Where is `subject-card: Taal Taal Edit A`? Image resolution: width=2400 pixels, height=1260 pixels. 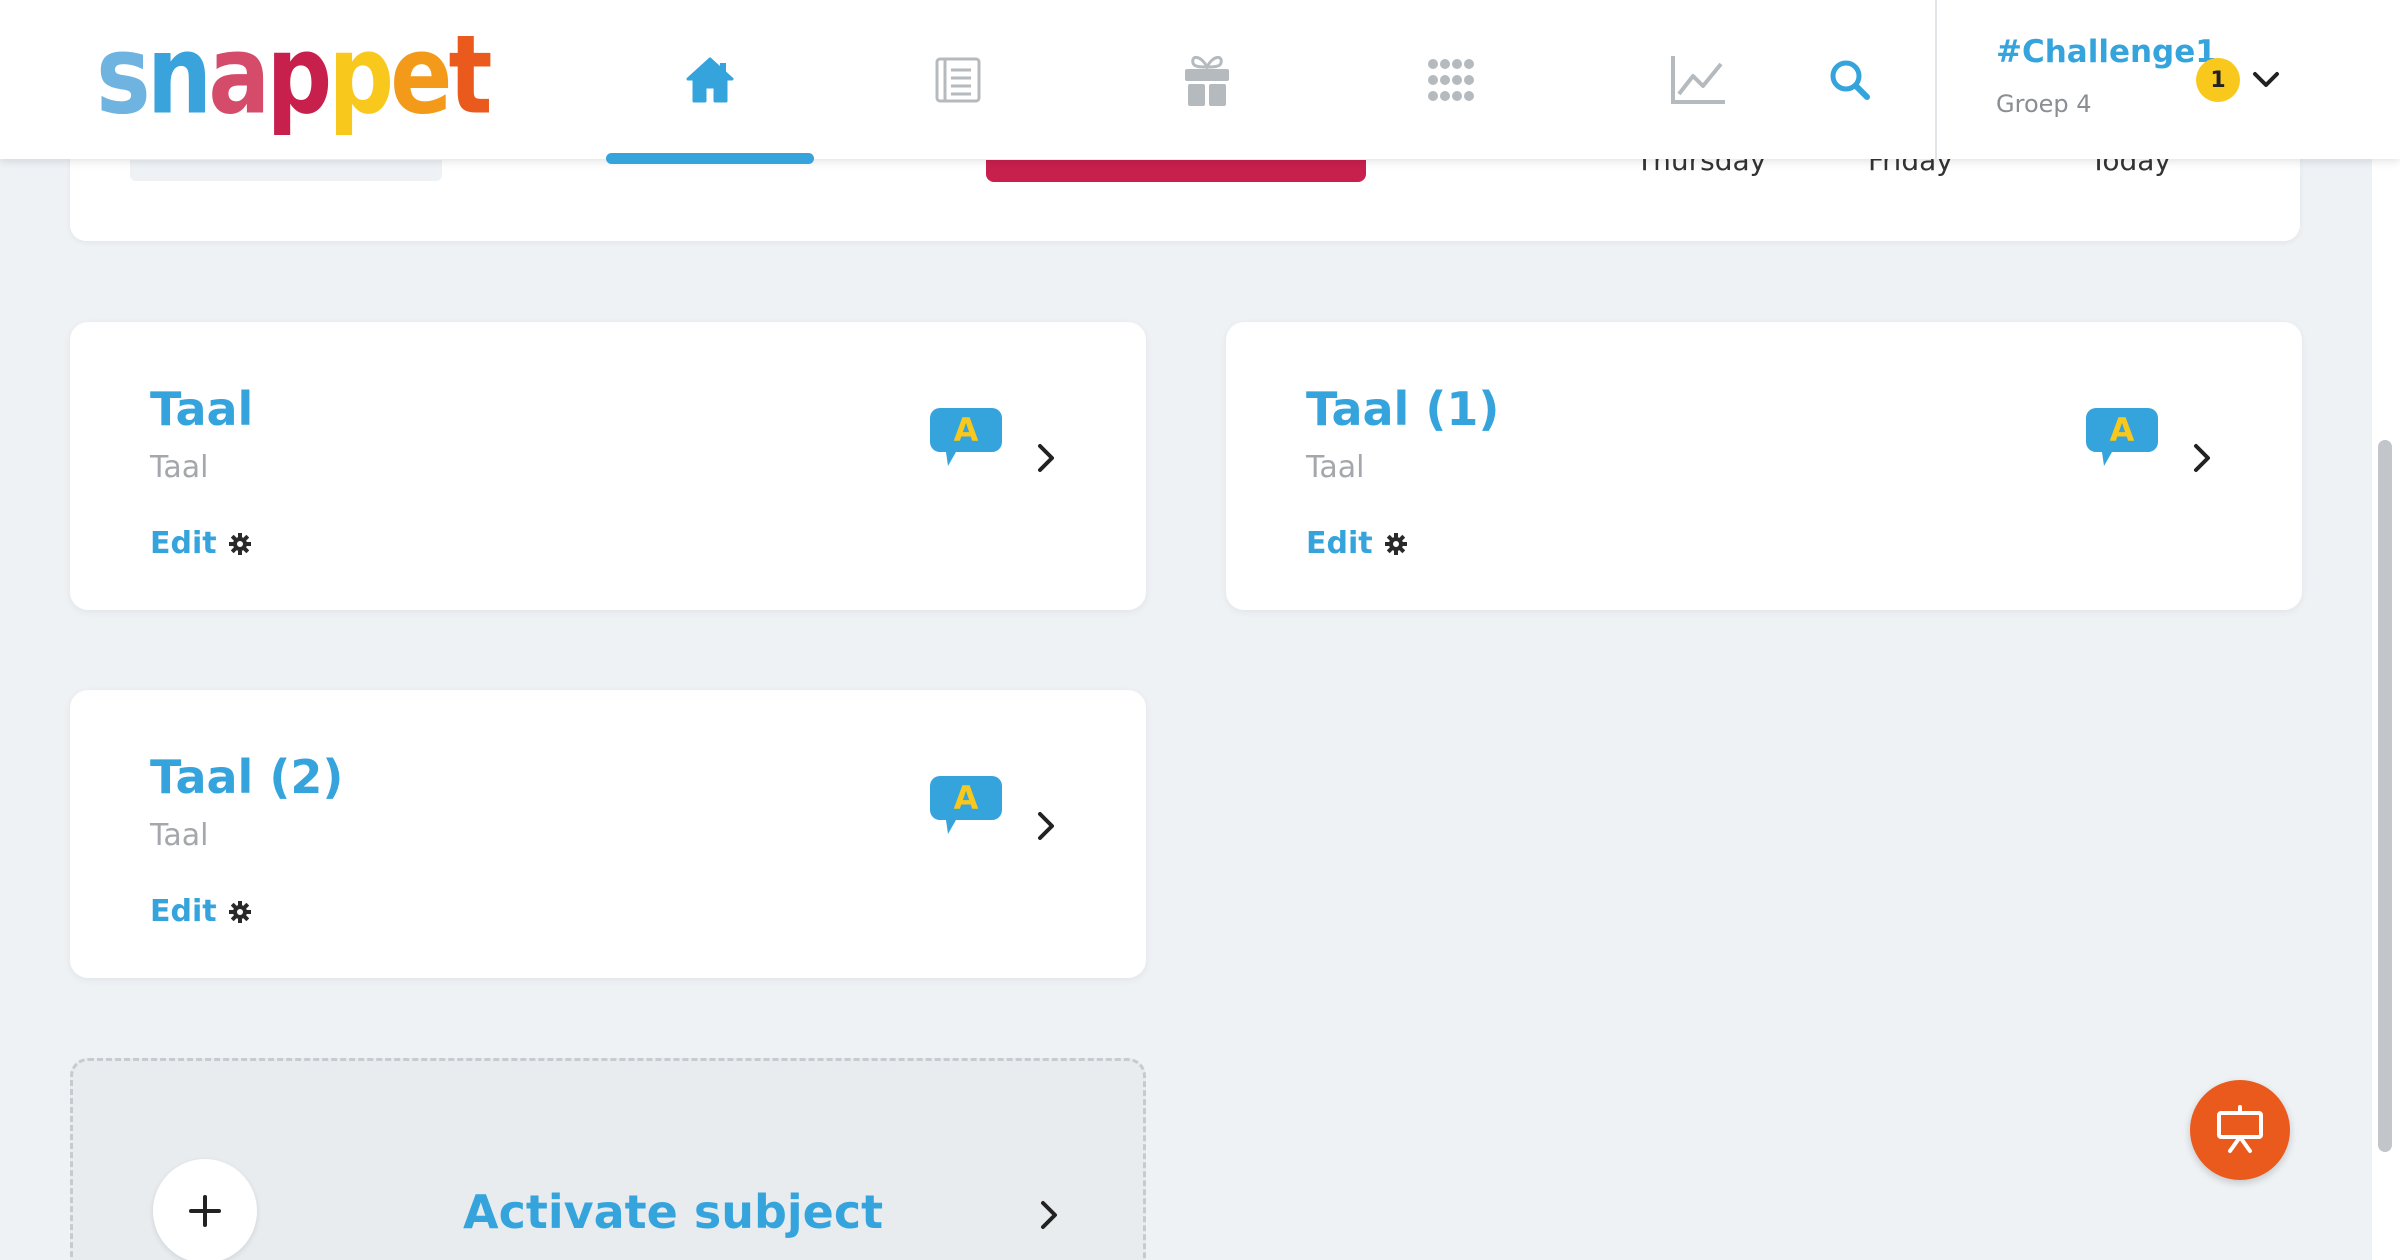
subject-card: Taal Taal Edit A is located at coordinates (608, 466).